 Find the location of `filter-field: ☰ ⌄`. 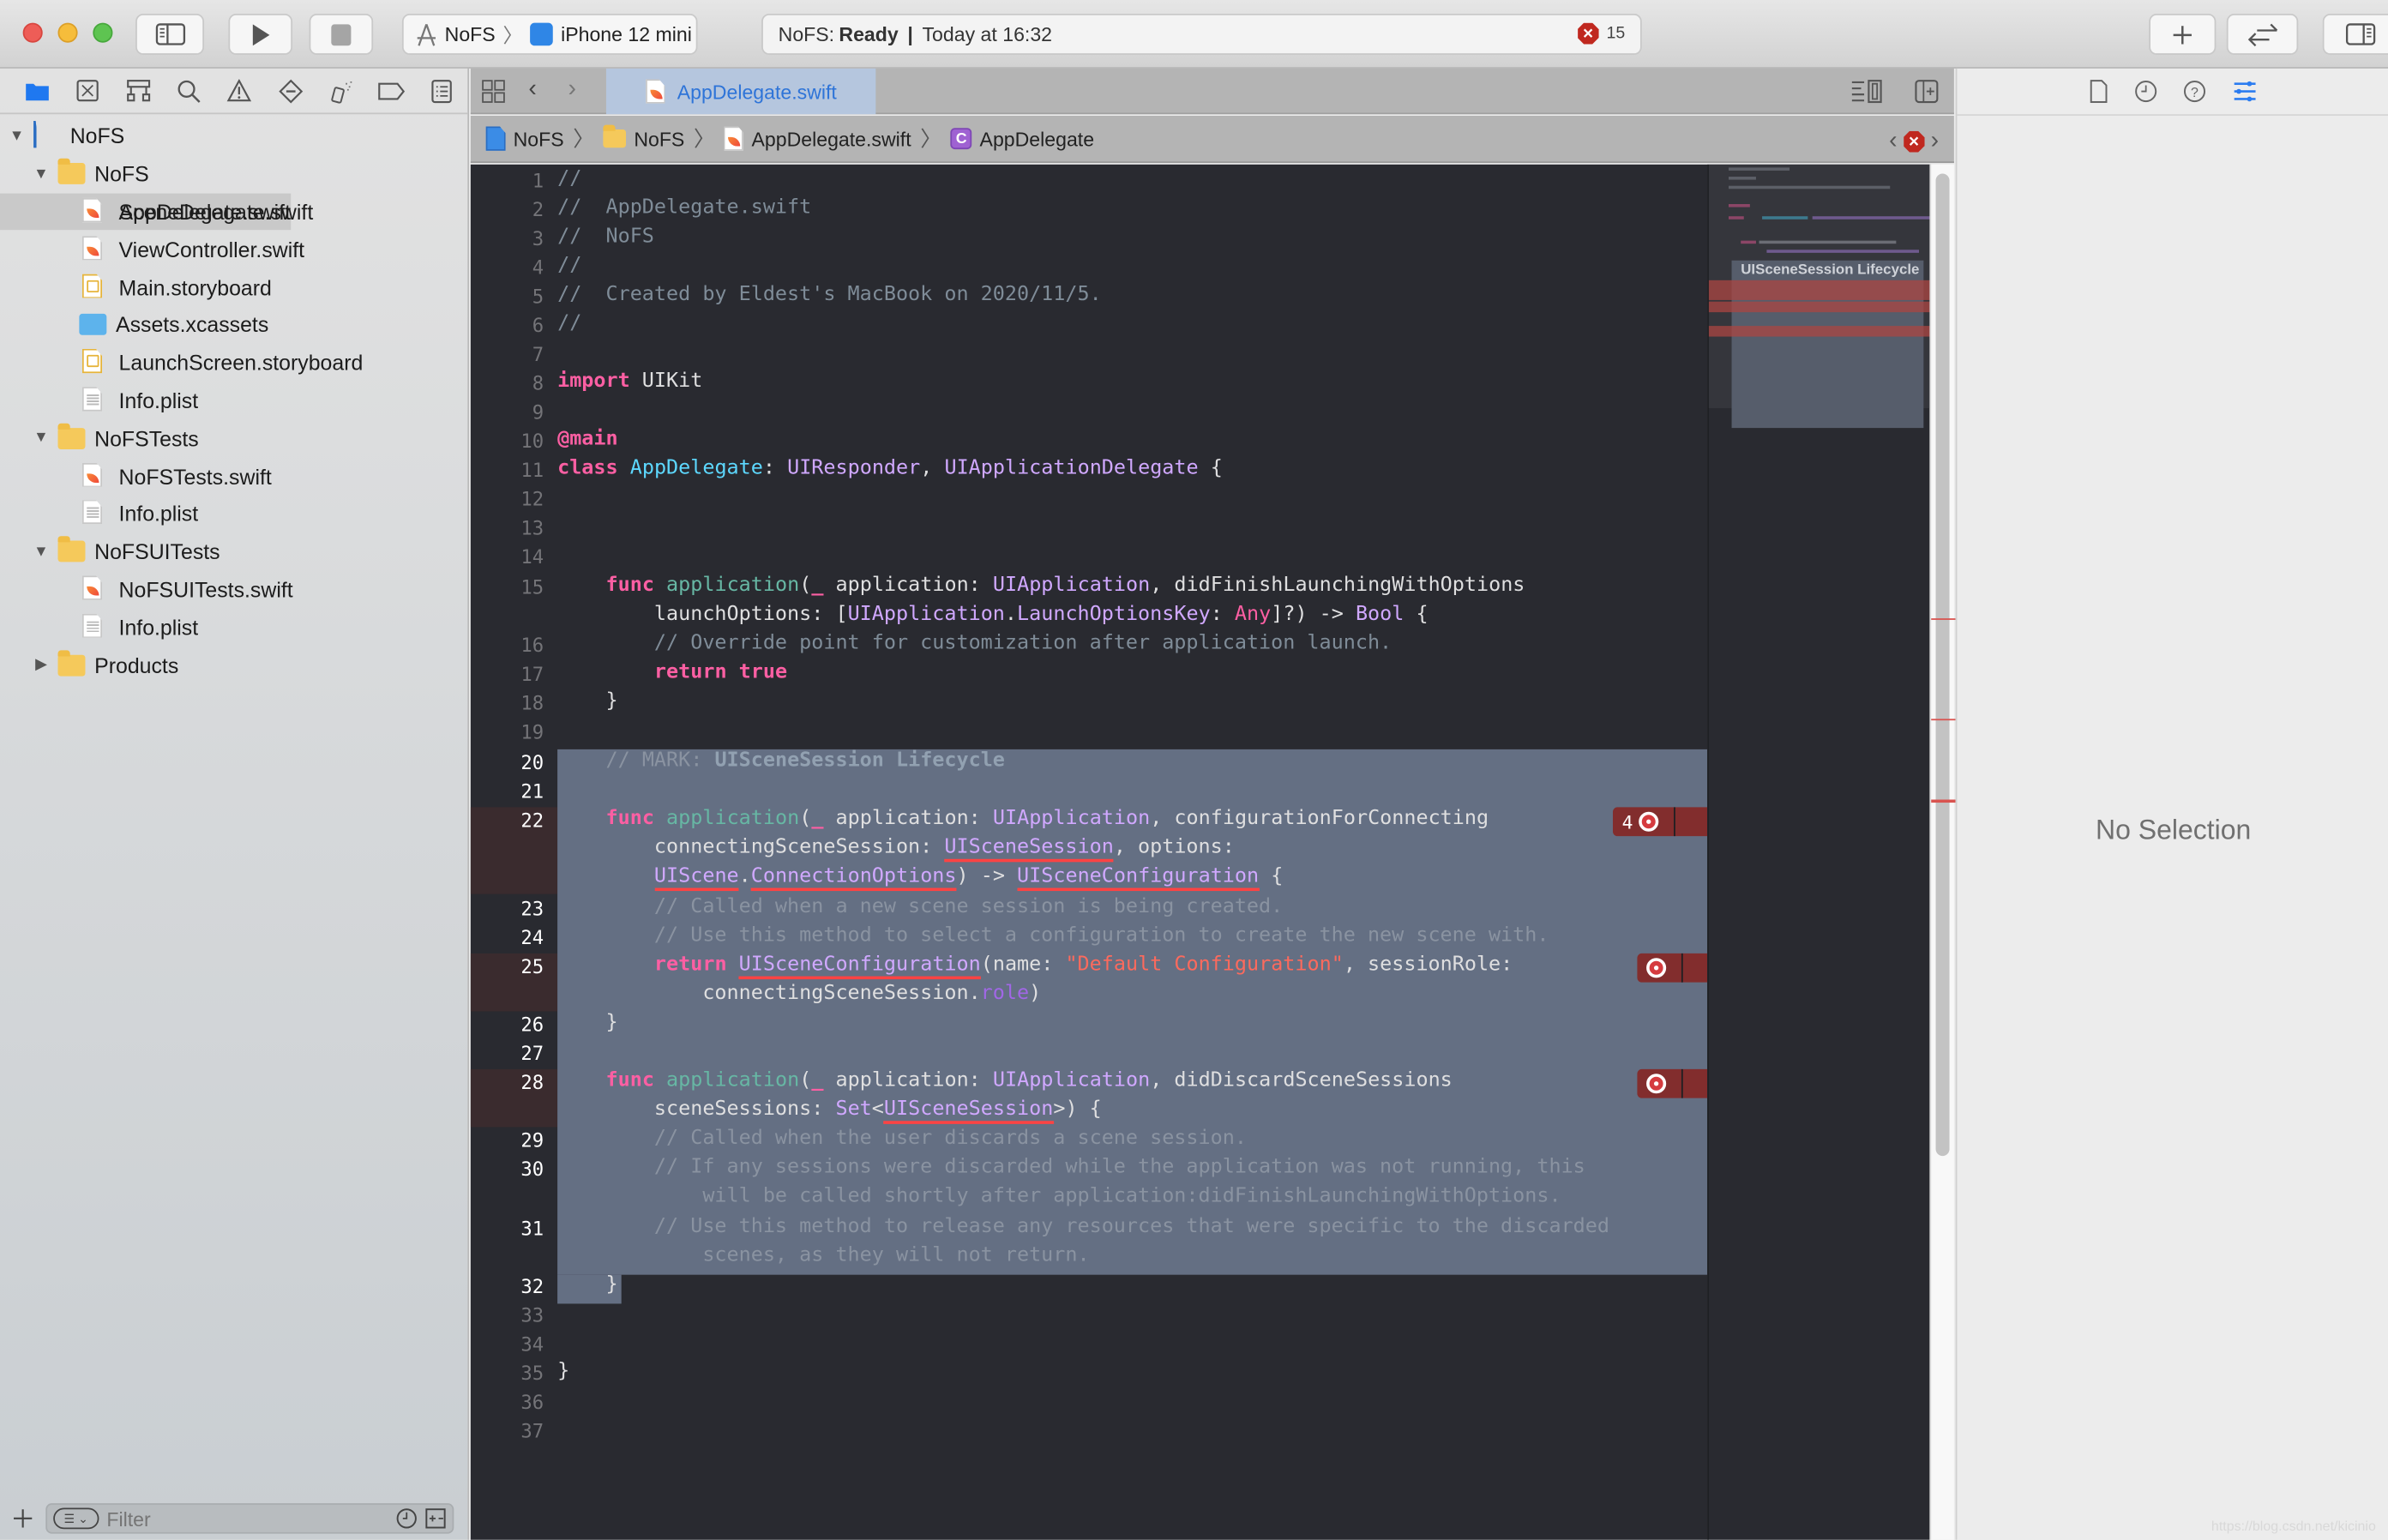

filter-field: ☰ ⌄ is located at coordinates (250, 1518).